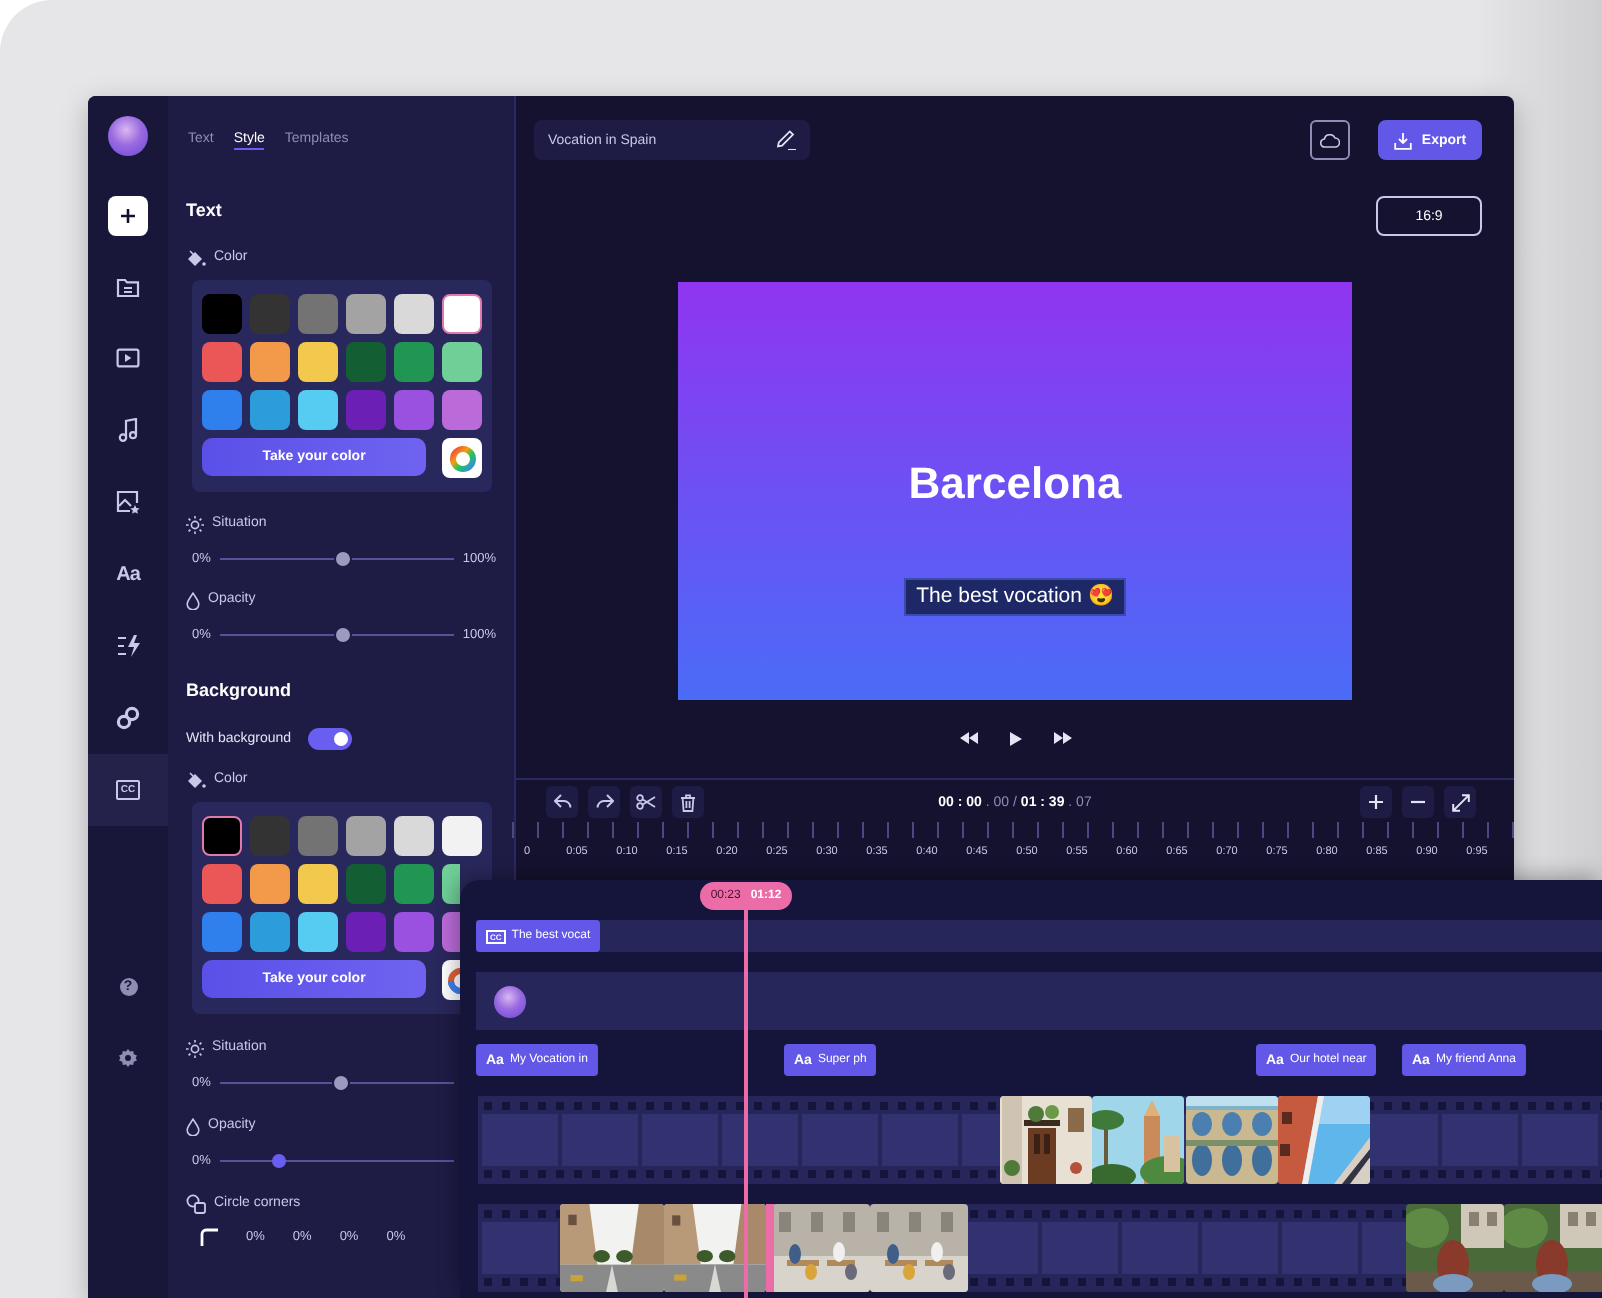 This screenshot has height=1298, width=1602. I want to click on rewind-button, so click(968, 738).